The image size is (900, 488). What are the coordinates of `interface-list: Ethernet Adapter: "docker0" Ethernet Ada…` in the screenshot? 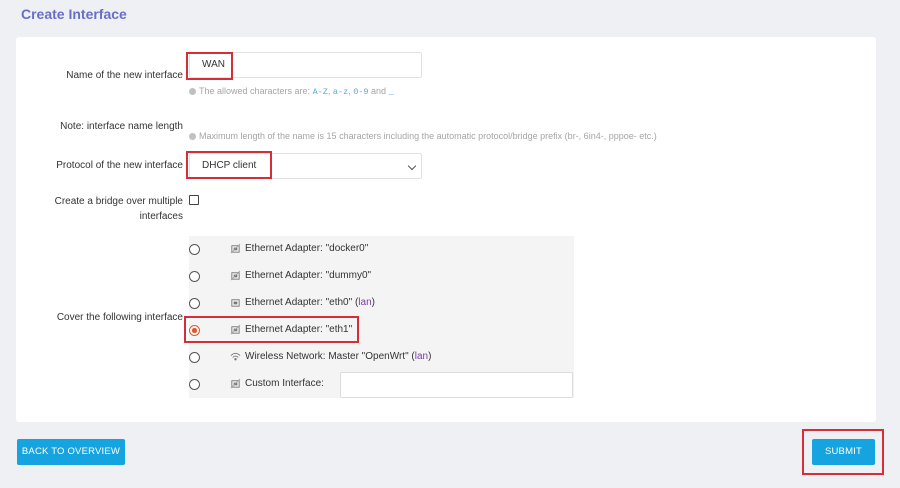 It's located at (381, 317).